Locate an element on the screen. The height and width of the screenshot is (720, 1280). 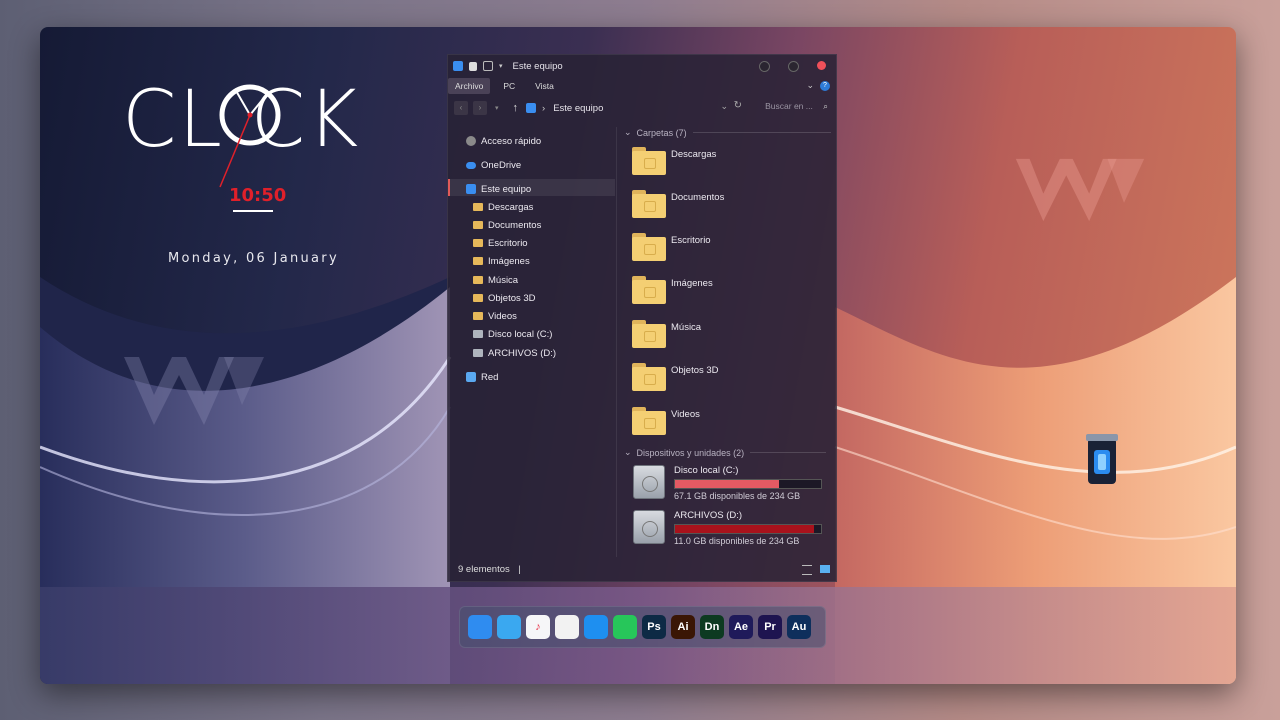
back-button: ‹ is located at coordinates (461, 108).